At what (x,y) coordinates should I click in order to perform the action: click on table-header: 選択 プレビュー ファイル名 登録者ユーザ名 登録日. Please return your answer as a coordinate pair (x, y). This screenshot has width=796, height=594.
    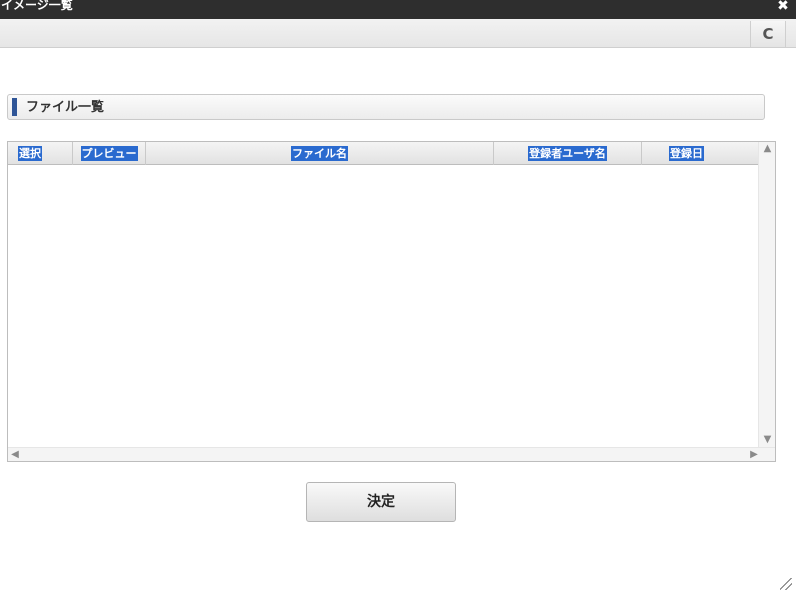
    Looking at the image, I should click on (383, 153).